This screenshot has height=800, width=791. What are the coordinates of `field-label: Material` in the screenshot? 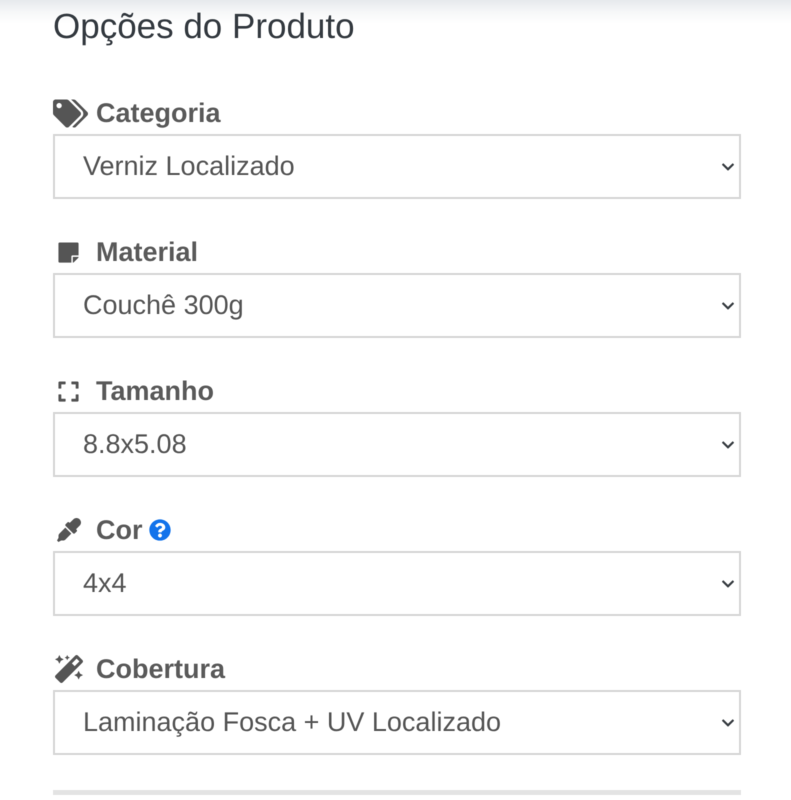 It's located at (147, 252).